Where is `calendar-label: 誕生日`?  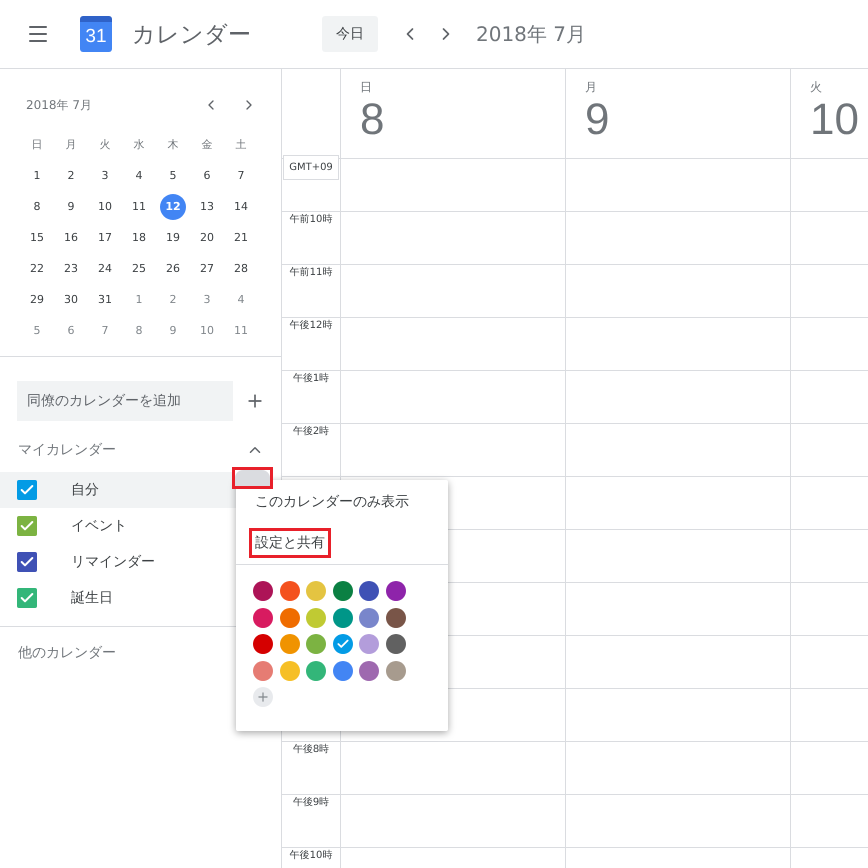
calendar-label: 誕生日 is located at coordinates (92, 598).